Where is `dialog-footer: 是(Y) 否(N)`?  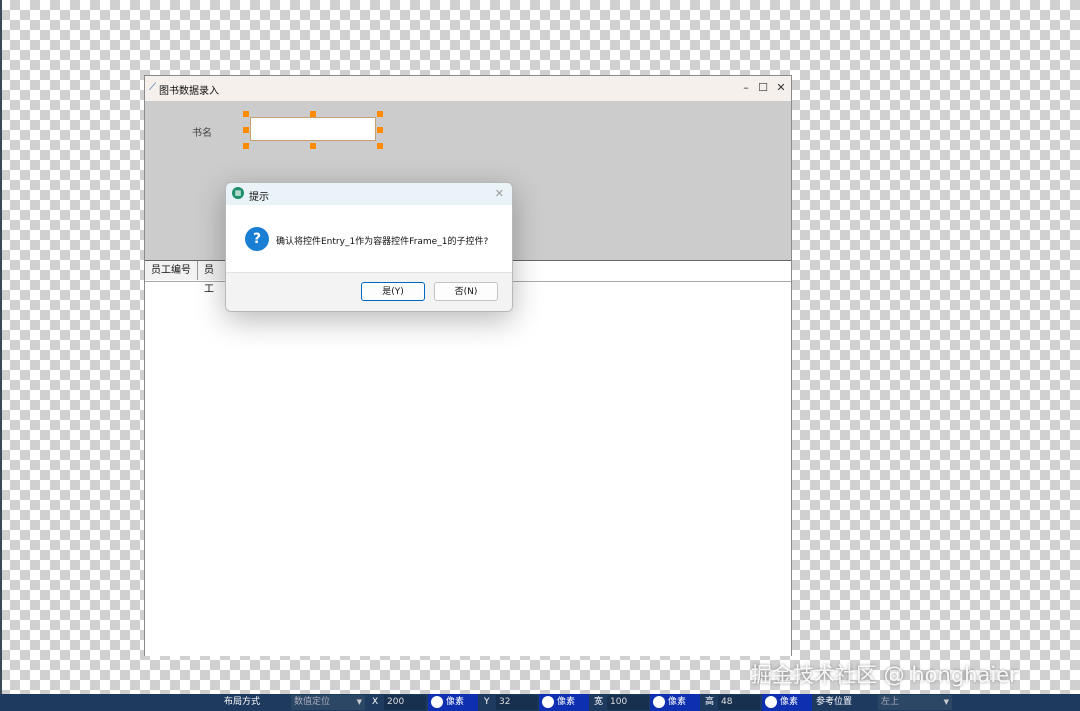
dialog-footer: 是(Y) 否(N) is located at coordinates (369, 291).